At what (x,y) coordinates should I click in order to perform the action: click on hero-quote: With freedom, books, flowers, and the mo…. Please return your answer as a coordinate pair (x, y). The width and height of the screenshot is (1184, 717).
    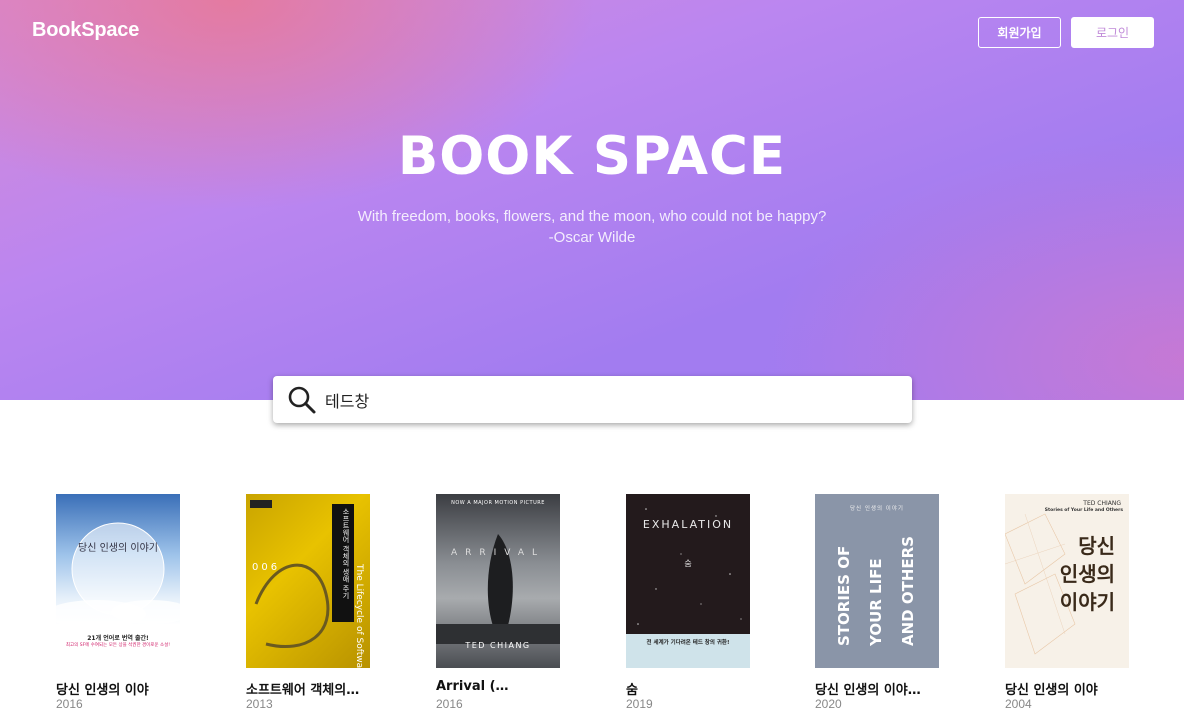
    Looking at the image, I should click on (592, 227).